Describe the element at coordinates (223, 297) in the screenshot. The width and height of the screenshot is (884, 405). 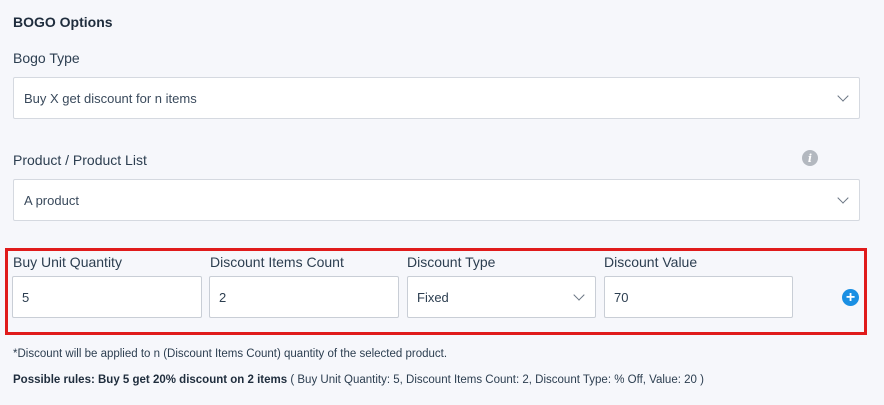
I see `discount-items-count-value: 2` at that location.